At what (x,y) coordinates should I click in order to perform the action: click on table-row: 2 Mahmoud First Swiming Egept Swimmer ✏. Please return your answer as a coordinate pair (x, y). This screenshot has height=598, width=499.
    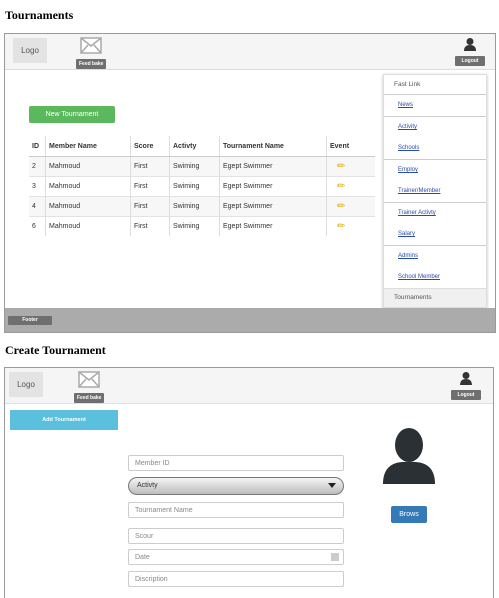
    Looking at the image, I should click on (202, 166).